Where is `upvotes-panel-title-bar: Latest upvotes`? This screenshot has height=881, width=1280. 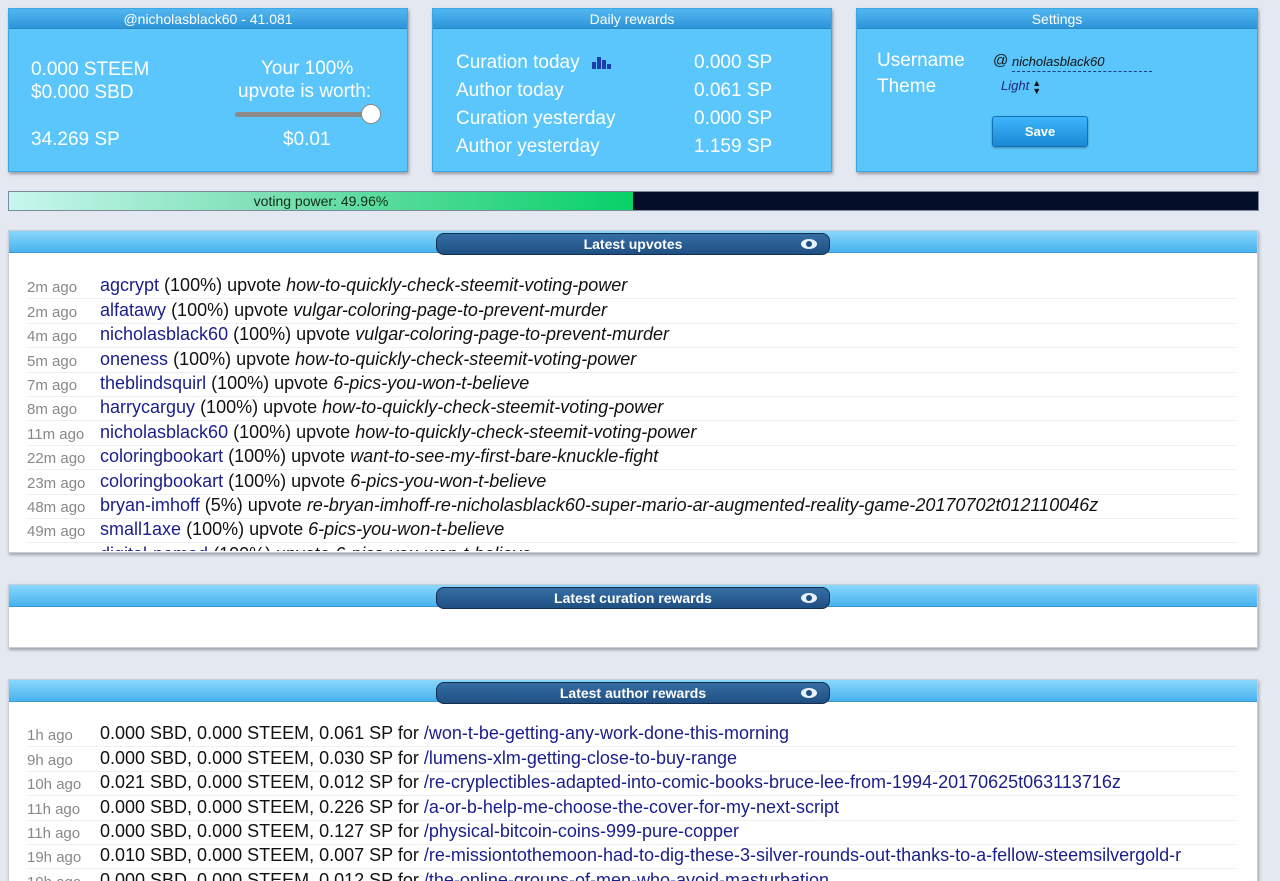 upvotes-panel-title-bar: Latest upvotes is located at coordinates (633, 244).